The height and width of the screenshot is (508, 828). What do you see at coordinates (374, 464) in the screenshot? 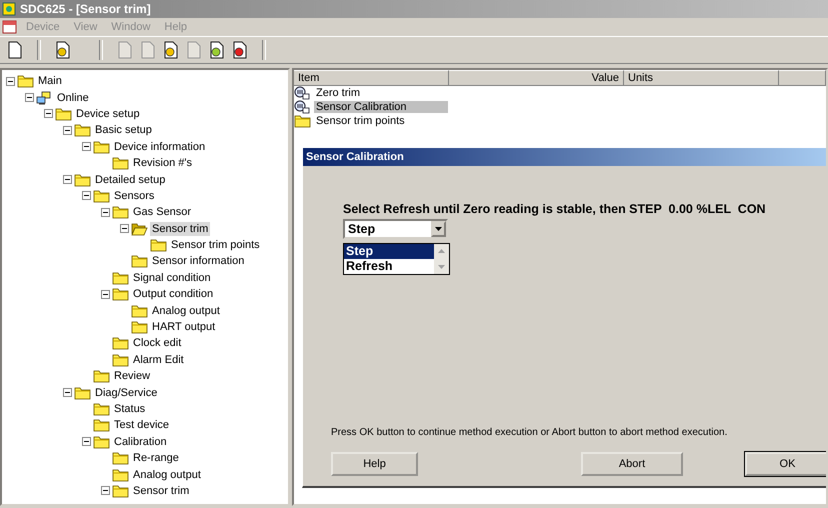
I see `dialog-button: Help` at bounding box center [374, 464].